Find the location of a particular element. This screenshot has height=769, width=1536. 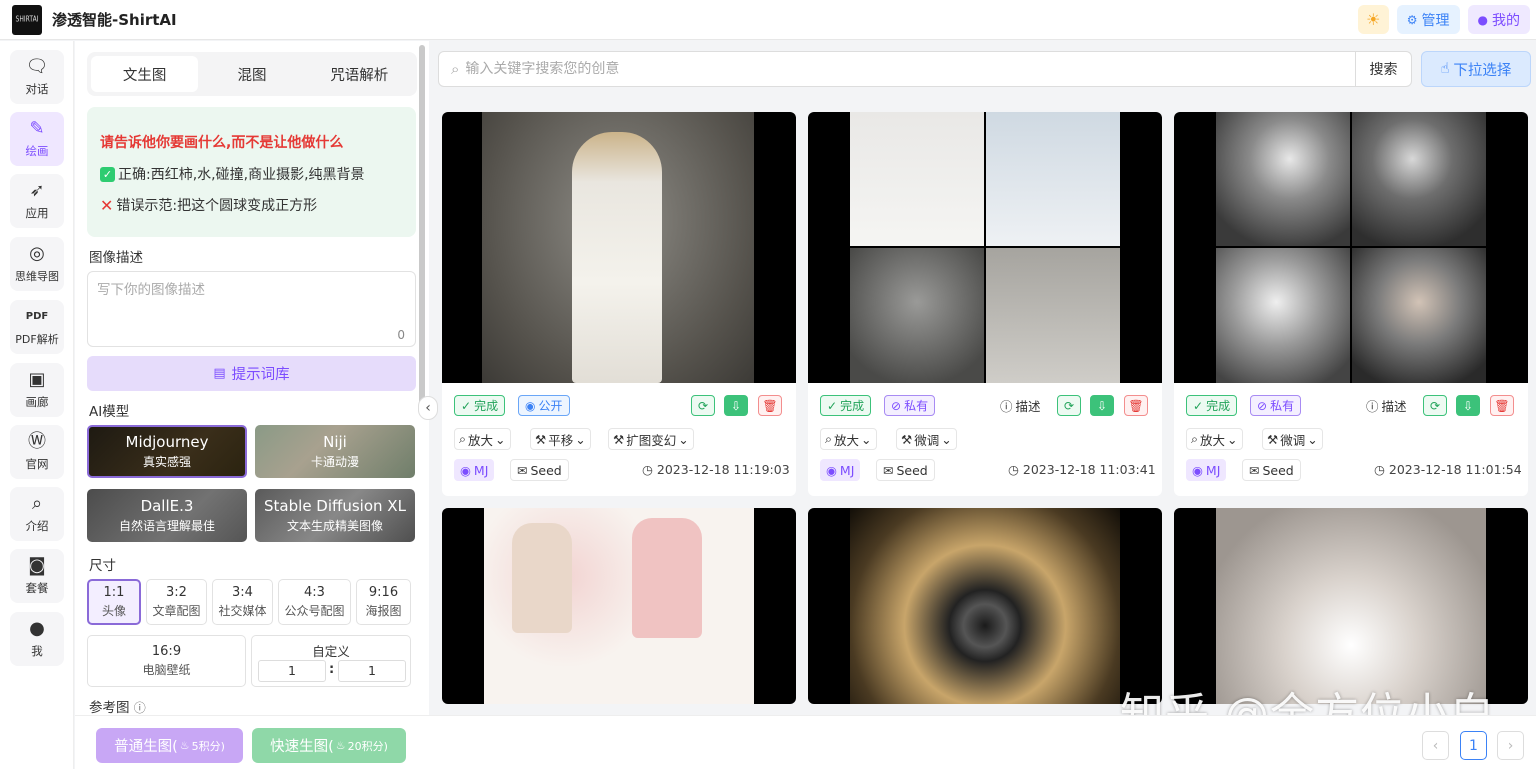

pdf-icon: PDF is located at coordinates (37, 316).